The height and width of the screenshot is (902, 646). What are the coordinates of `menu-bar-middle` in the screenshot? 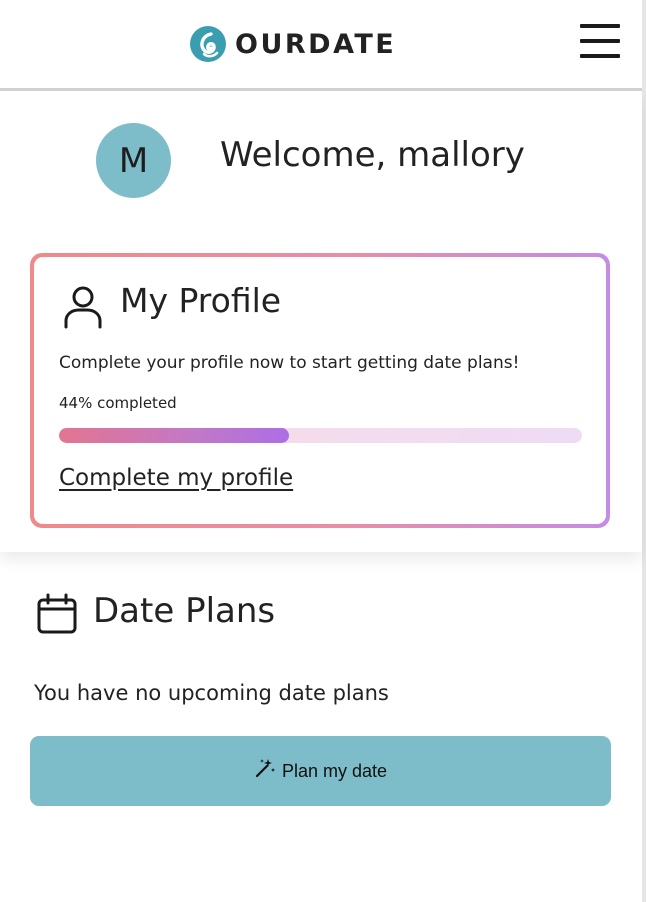 It's located at (600, 41).